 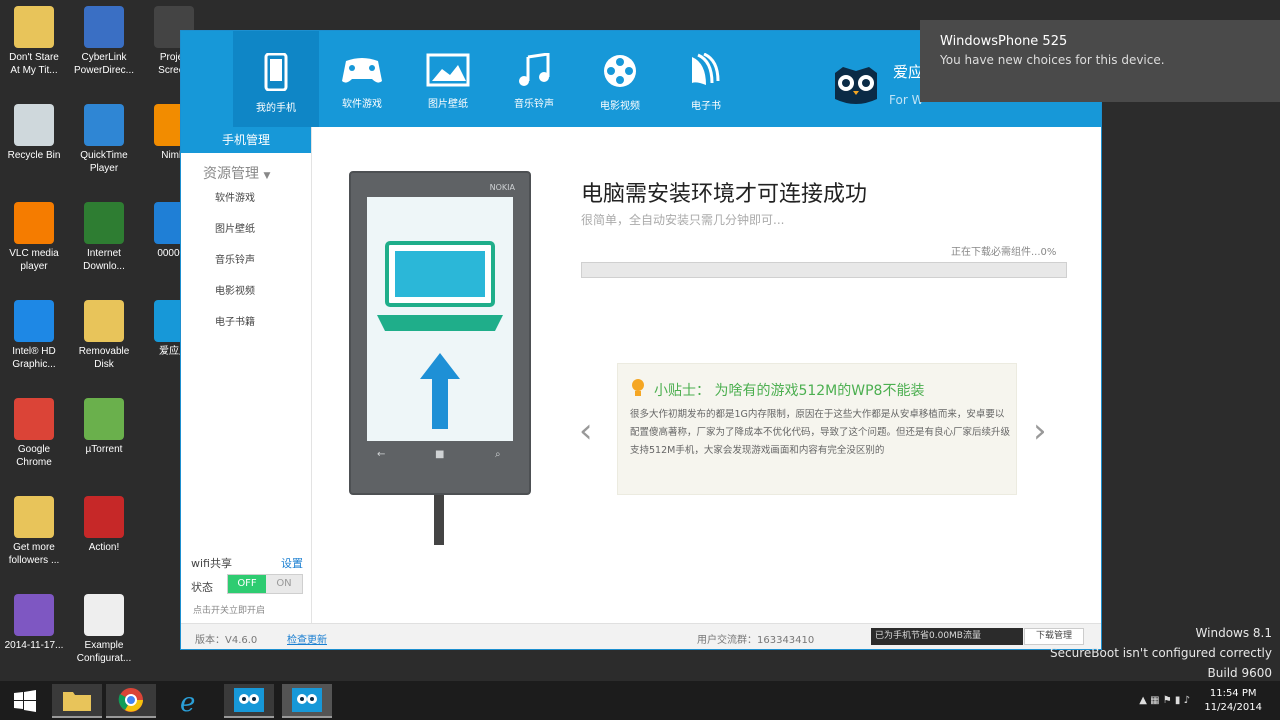 What do you see at coordinates (34, 223) in the screenshot?
I see `vlc-icon` at bounding box center [34, 223].